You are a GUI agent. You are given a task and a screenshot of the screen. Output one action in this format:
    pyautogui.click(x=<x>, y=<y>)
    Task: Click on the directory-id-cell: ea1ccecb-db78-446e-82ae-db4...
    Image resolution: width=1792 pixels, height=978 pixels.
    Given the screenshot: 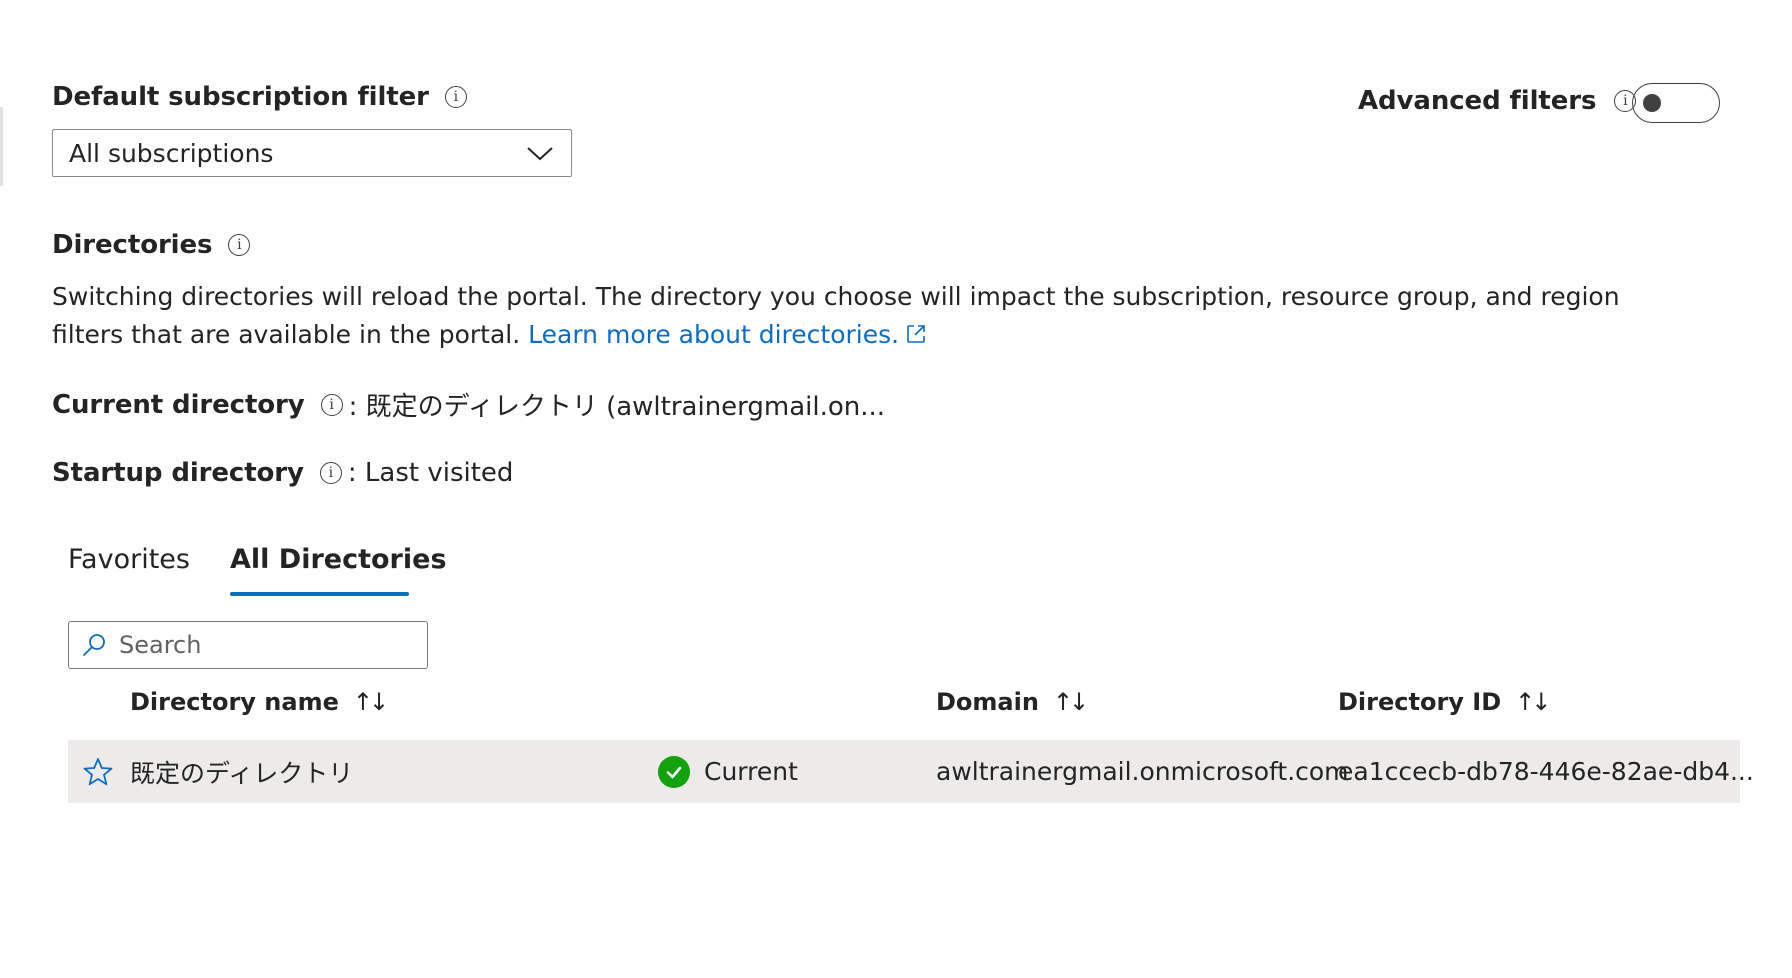 What is the action you would take?
    pyautogui.click(x=1546, y=771)
    